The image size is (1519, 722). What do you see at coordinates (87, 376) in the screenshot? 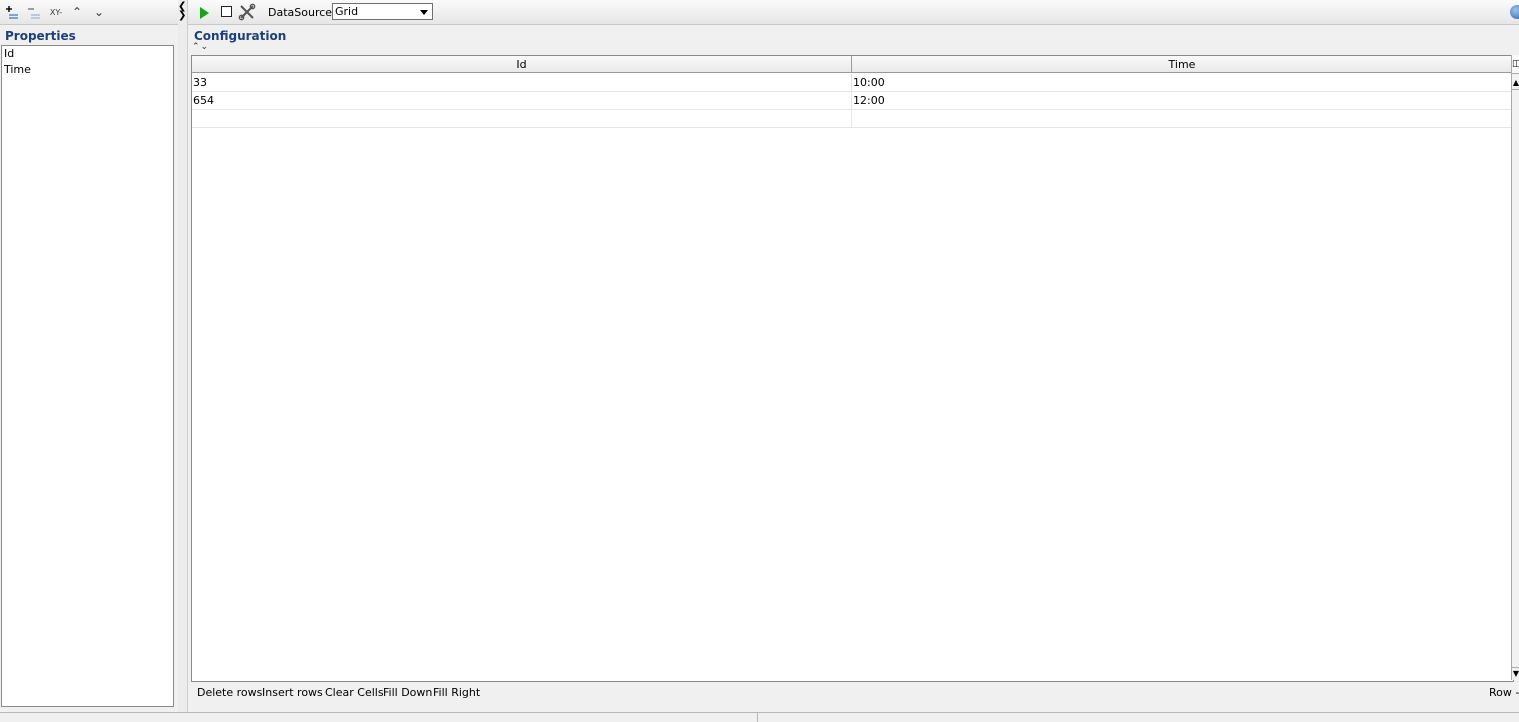
I see `properties-list: Id Time` at bounding box center [87, 376].